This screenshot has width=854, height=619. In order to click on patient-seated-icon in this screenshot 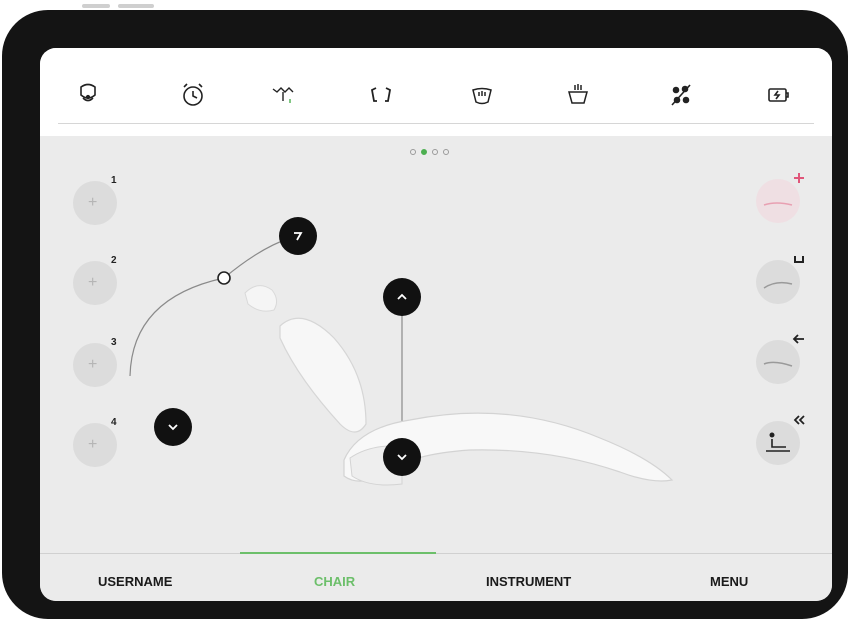, I will do `click(778, 442)`.